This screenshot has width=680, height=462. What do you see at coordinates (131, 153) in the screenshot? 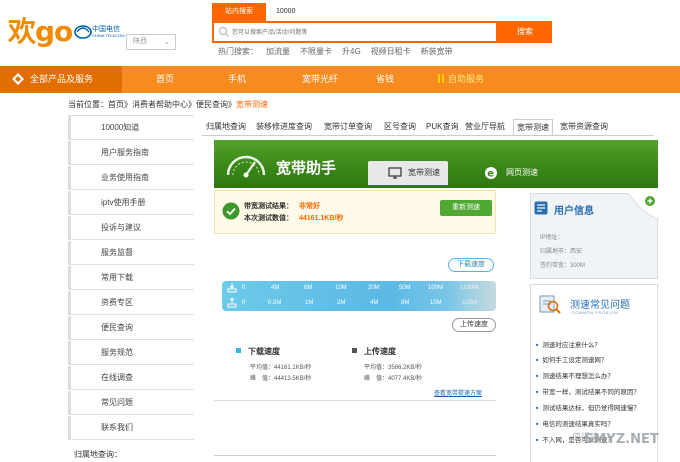
I see `sidebar-item: 用户服务指南` at bounding box center [131, 153].